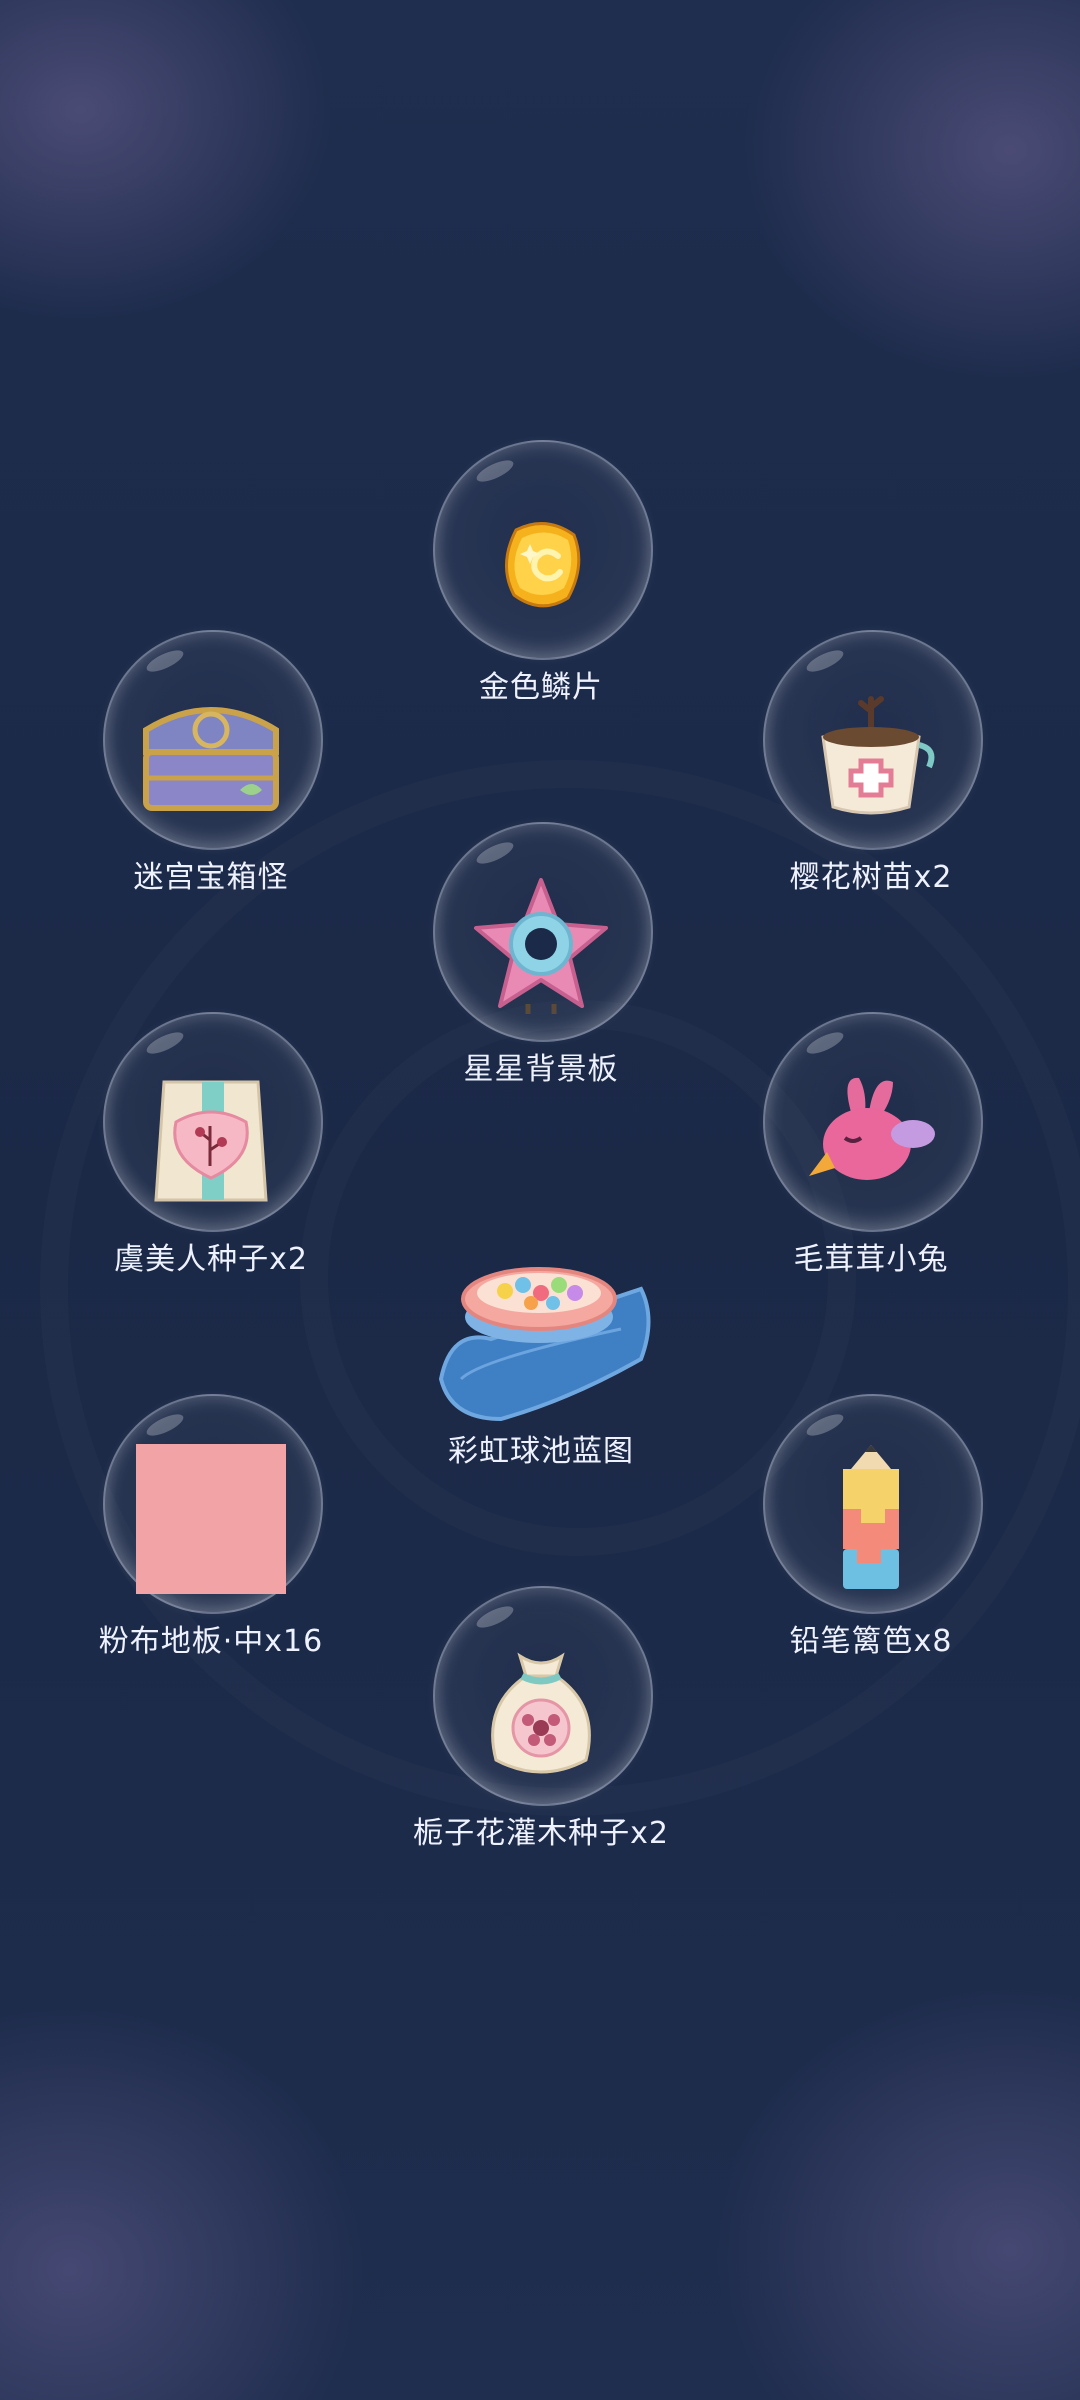  I want to click on reward-label: 迷宫宝箱怪, so click(211, 877).